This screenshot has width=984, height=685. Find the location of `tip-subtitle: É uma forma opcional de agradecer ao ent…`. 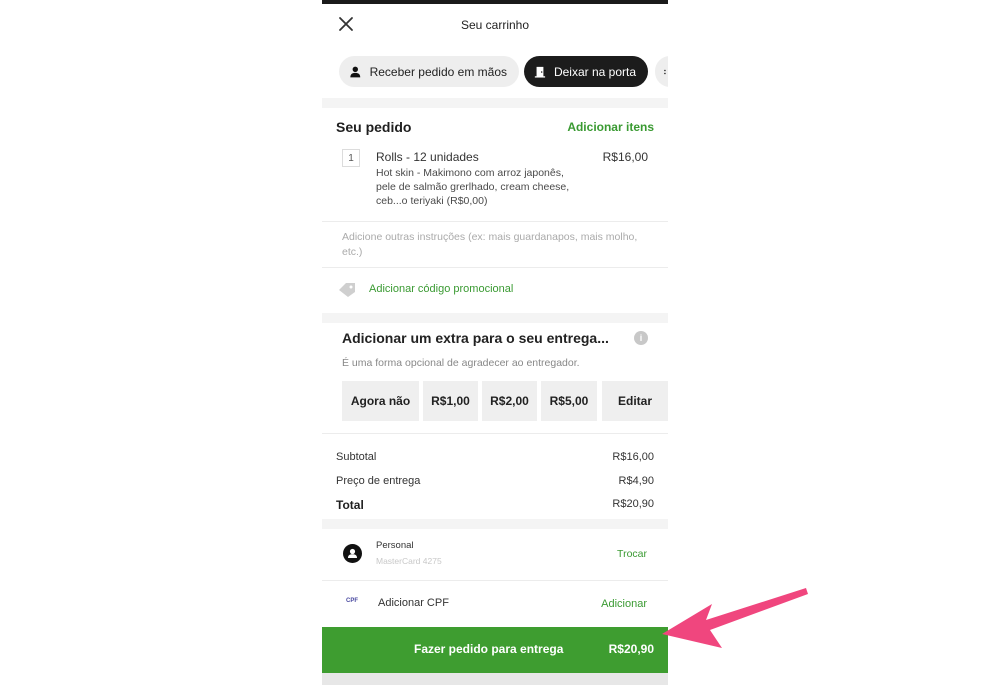

tip-subtitle: É uma forma opcional de agradecer ao ent… is located at coordinates (461, 363).